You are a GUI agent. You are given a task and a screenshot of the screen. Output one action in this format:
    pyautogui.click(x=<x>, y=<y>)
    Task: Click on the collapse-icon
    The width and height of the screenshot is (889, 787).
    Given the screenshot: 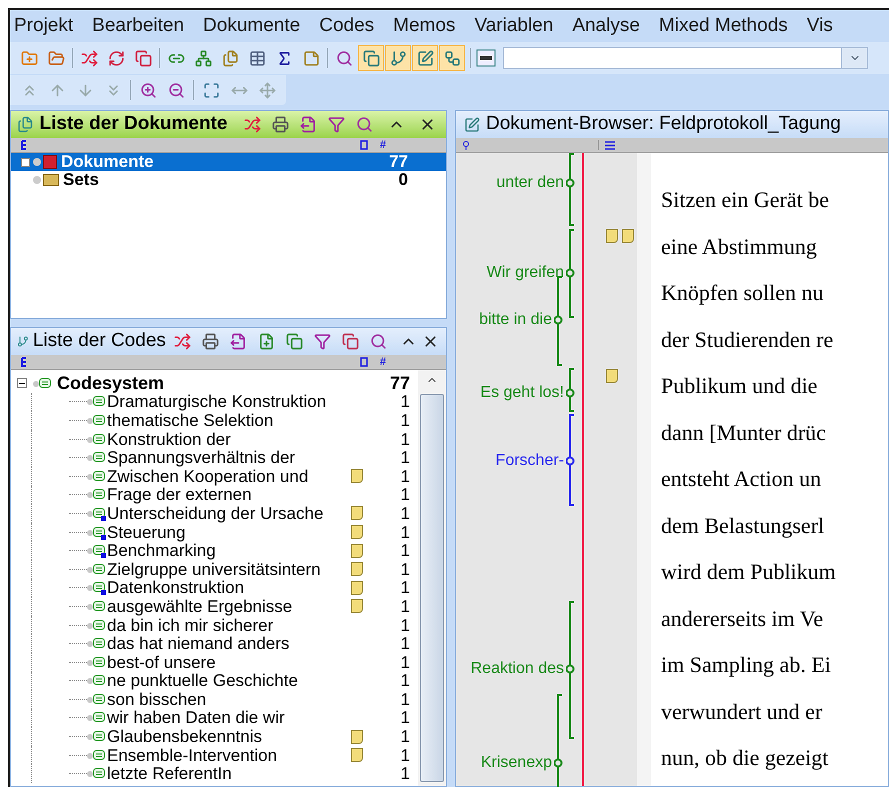 What is the action you would take?
    pyautogui.click(x=22, y=383)
    